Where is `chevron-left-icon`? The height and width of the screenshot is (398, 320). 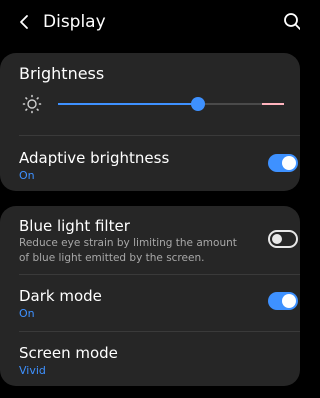
chevron-left-icon is located at coordinates (24, 22).